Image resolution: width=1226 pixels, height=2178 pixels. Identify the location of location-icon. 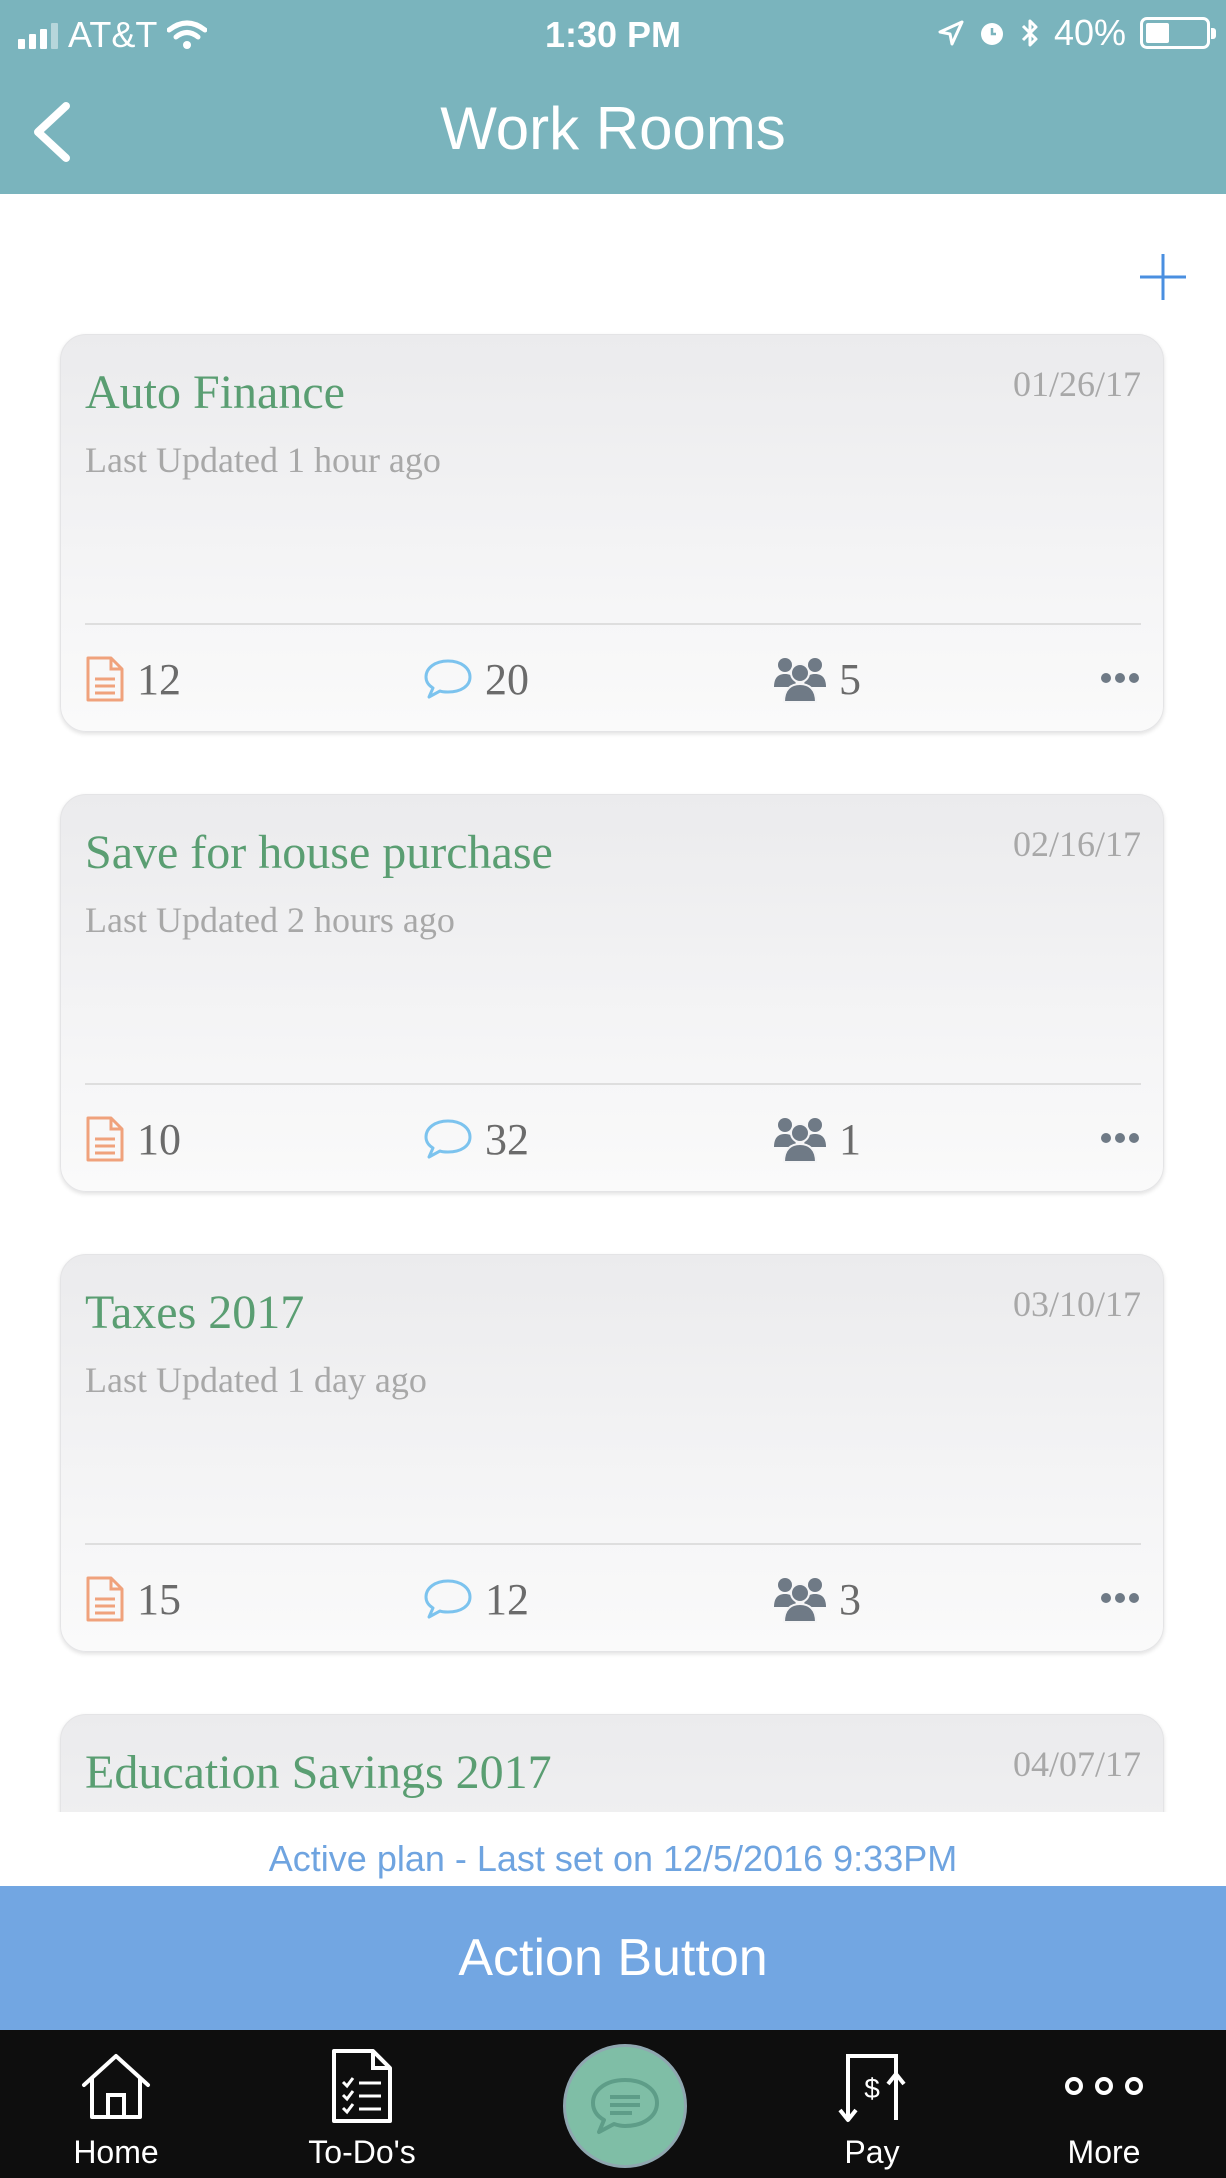
(951, 33).